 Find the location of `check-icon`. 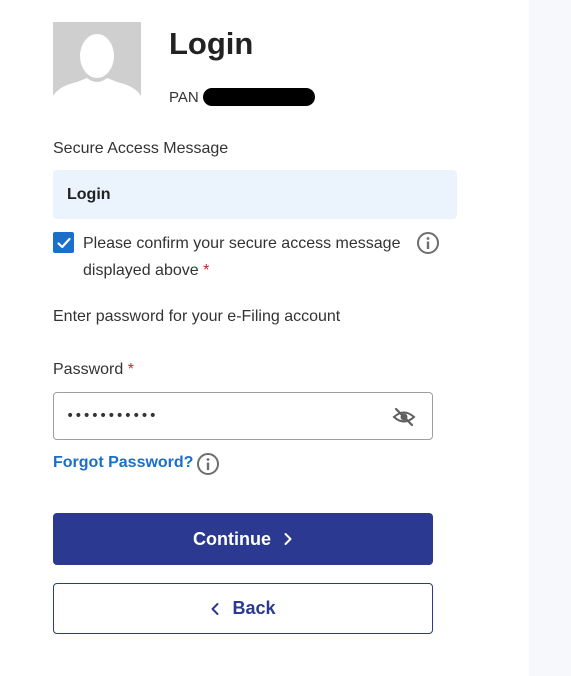

check-icon is located at coordinates (63, 242).